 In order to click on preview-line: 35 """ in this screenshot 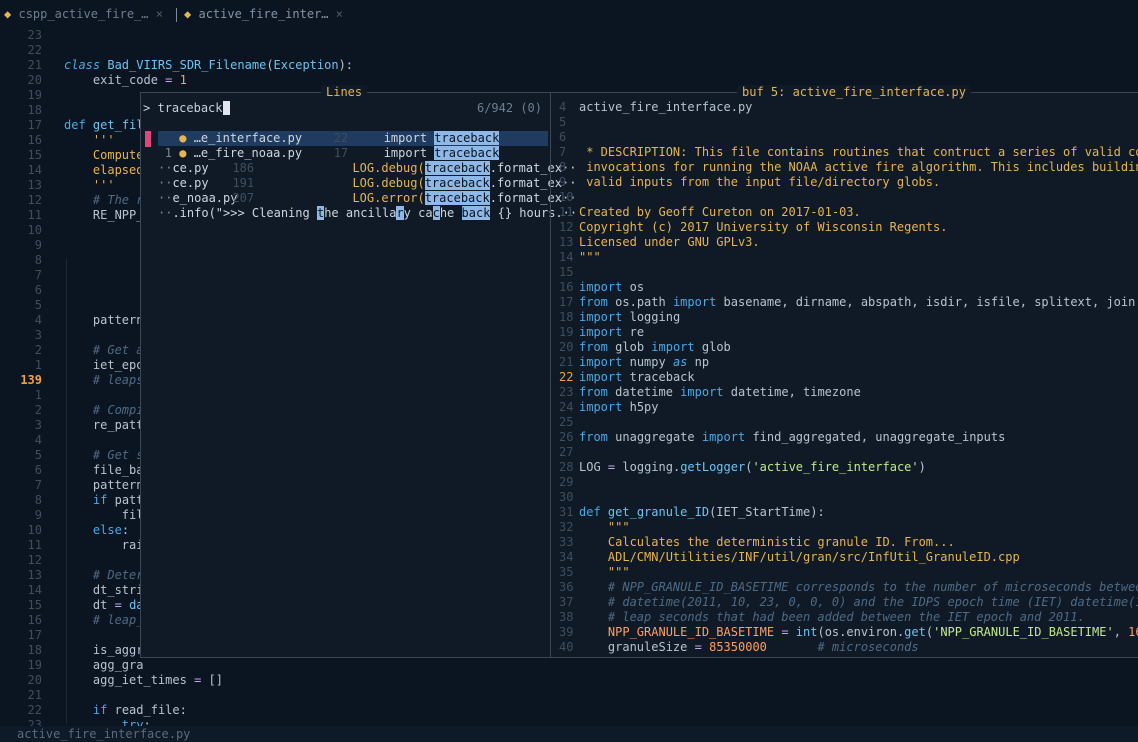, I will do `click(594, 572)`.